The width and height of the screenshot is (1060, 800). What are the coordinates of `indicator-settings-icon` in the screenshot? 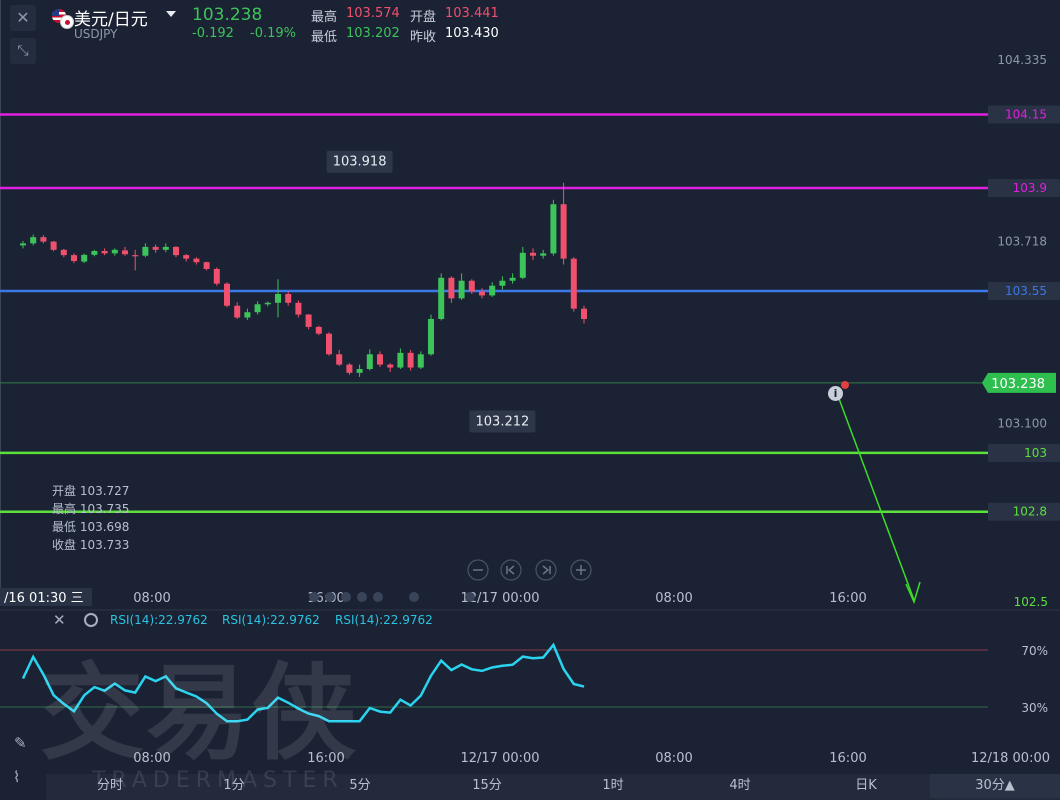 It's located at (91, 620).